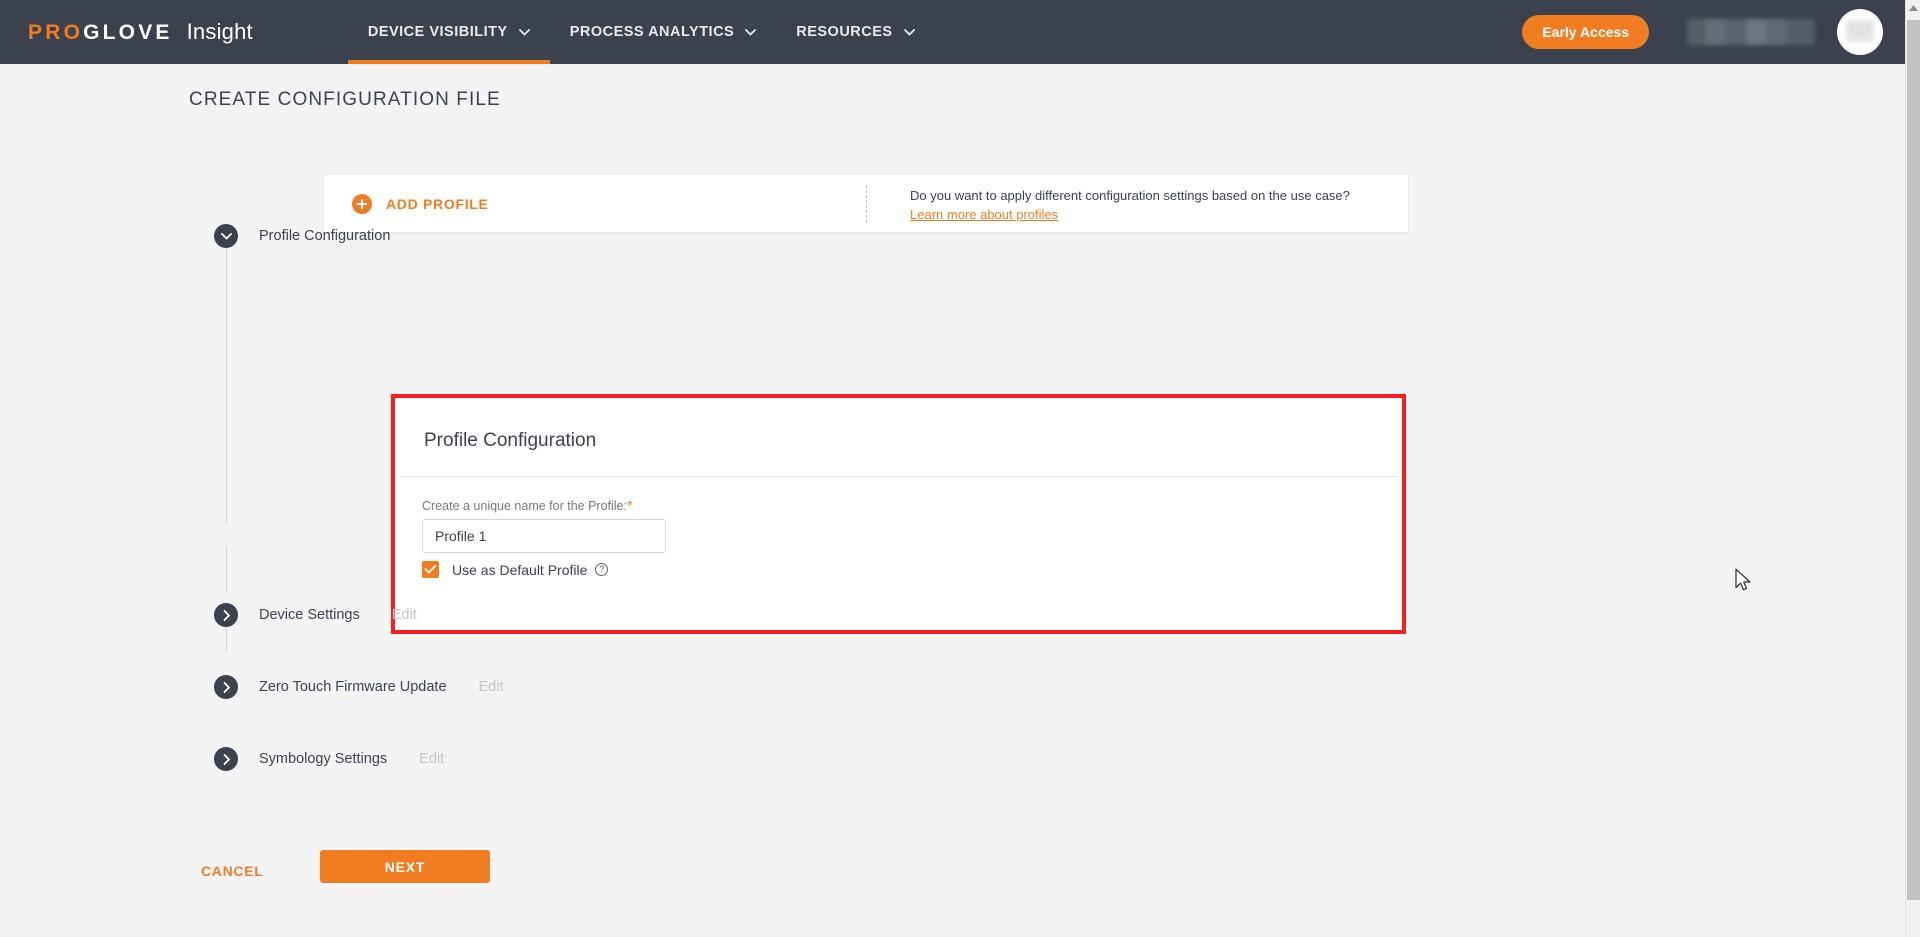 This screenshot has width=1920, height=937. Describe the element at coordinates (309, 615) in the screenshot. I see `stepper-label-device-settings: Device Settings` at that location.